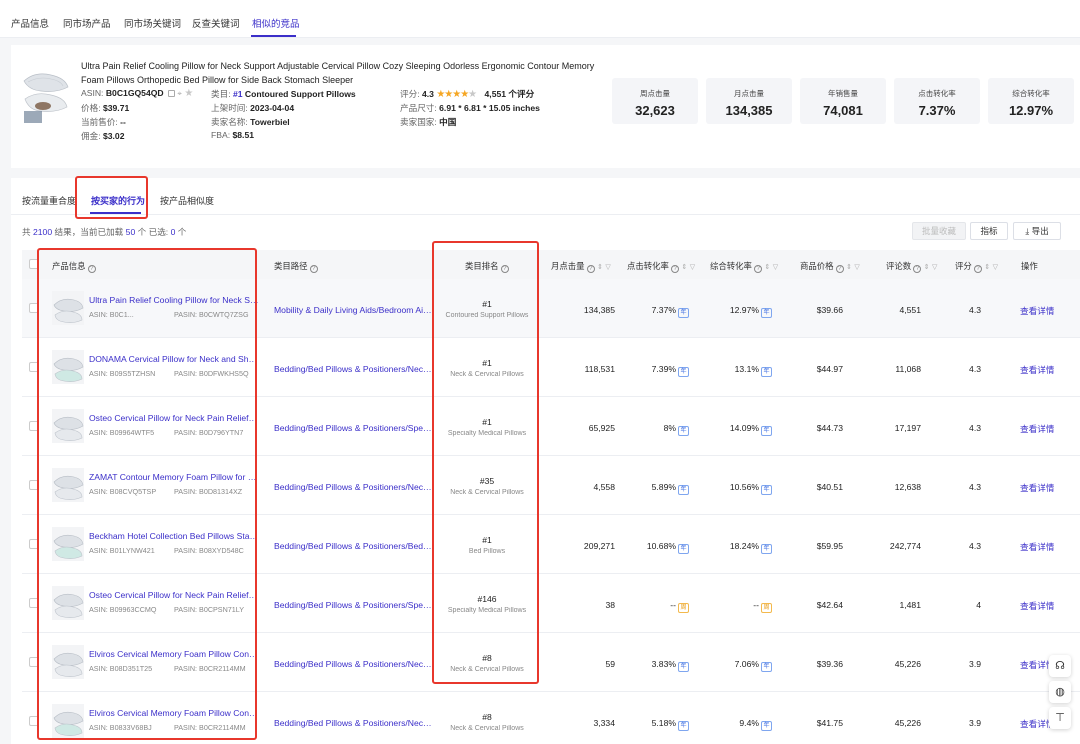  What do you see at coordinates (103, 136) in the screenshot?
I see `commission-field: 佣金: $3.02` at bounding box center [103, 136].